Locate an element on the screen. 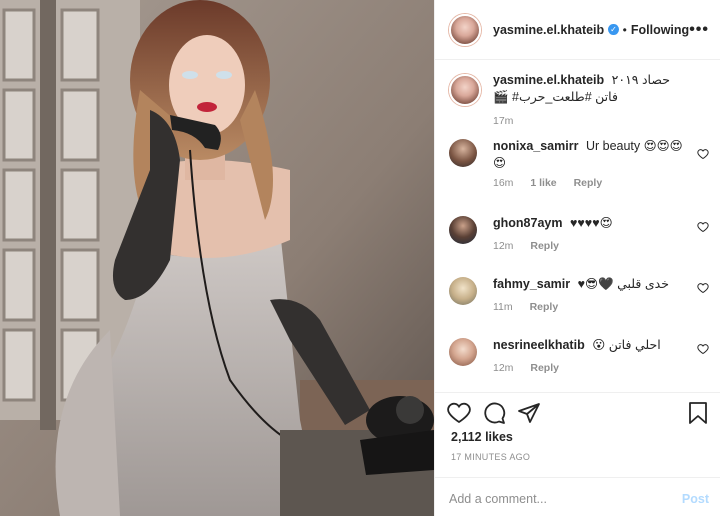 Image resolution: width=720 pixels, height=516 pixels. comment-likes: 1 like is located at coordinates (543, 183).